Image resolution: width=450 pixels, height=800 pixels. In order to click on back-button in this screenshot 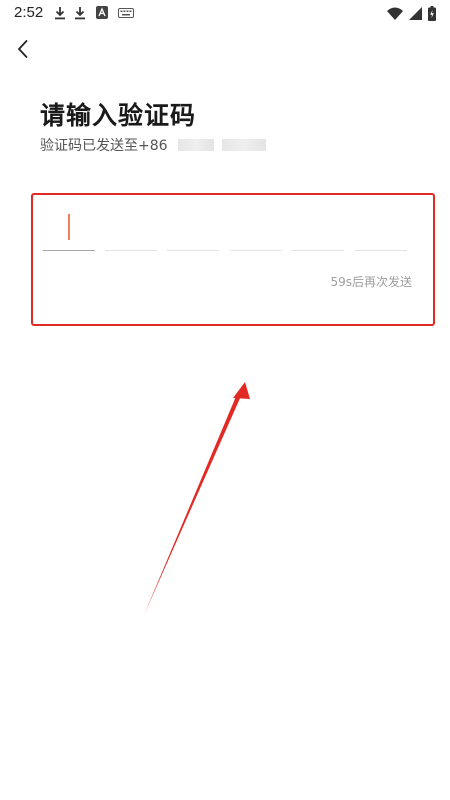, I will do `click(24, 49)`.